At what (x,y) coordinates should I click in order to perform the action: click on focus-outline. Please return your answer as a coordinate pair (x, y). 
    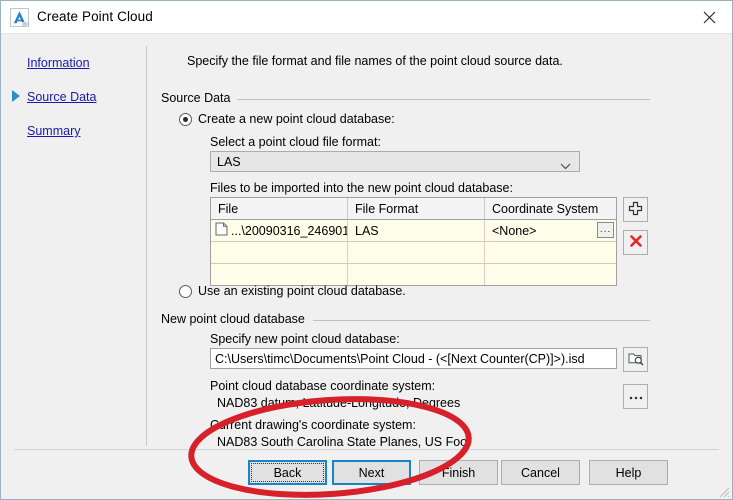
    Looking at the image, I should click on (287, 472).